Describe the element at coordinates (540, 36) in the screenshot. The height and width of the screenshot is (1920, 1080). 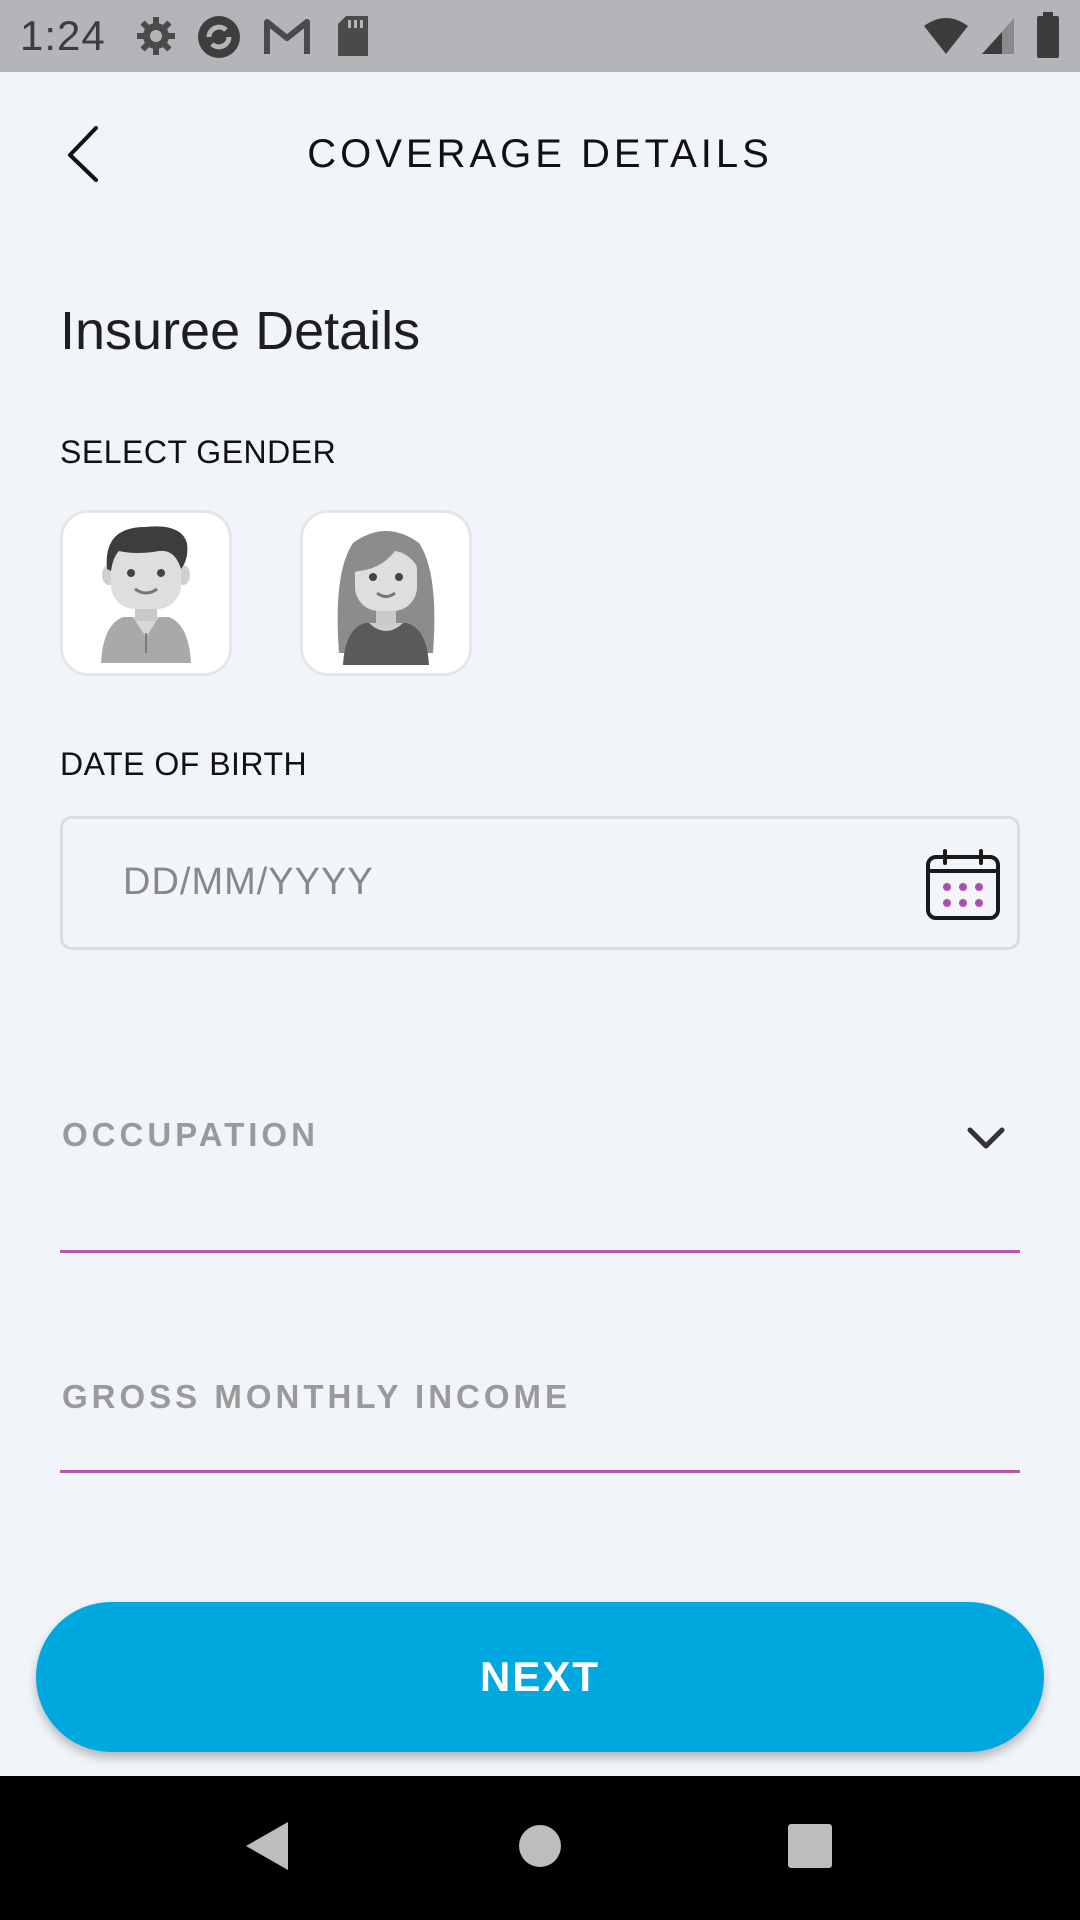
I see `status-bar: 1:24` at that location.